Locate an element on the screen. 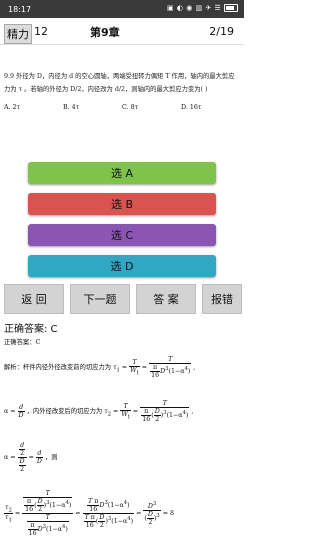 This screenshot has height=537, width=320. analysis-line-2-text: ，内外径改变后的切应力为 is located at coordinates (64, 411).